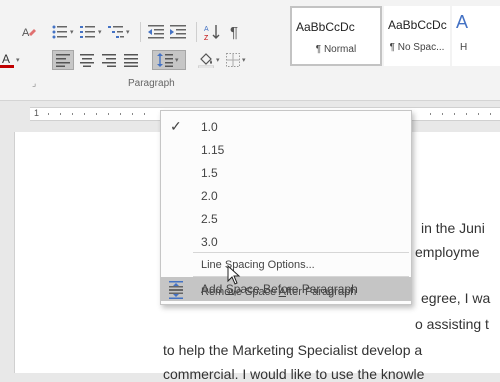 The image size is (500, 382). I want to click on clear-formatting-button: A, so click(29, 32).